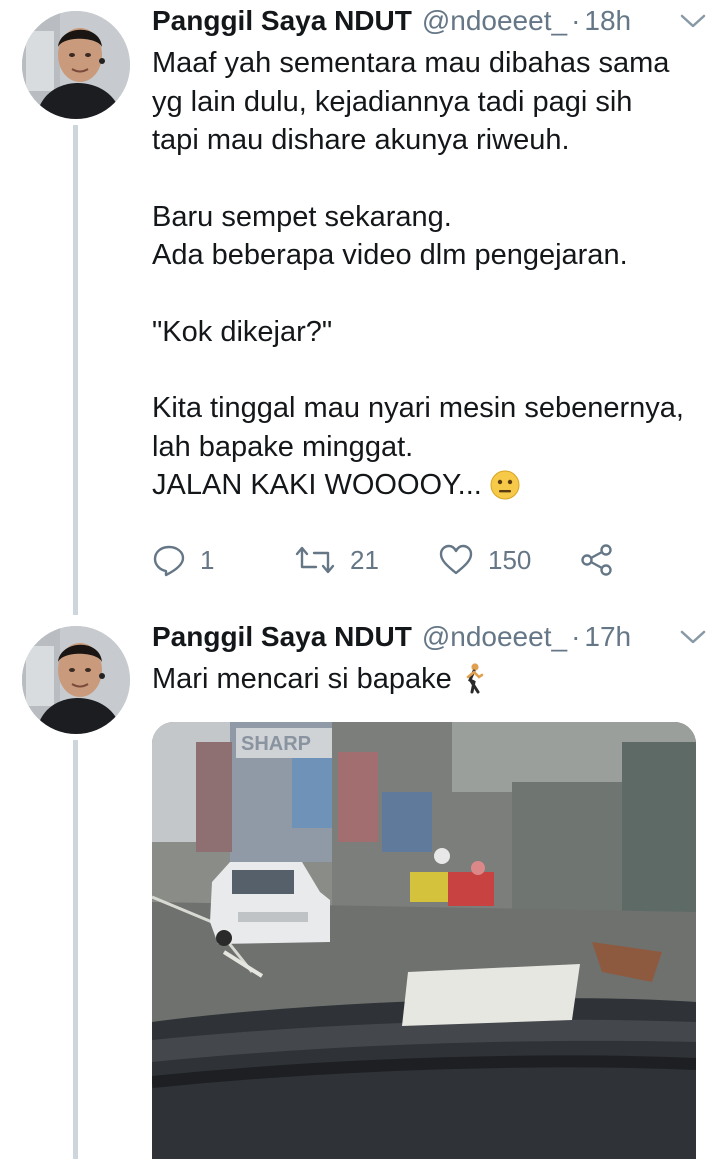  Describe the element at coordinates (392, 101) in the screenshot. I see `tweet-line: yg lain dulu, kejadiannya tadi pagi sih` at that location.